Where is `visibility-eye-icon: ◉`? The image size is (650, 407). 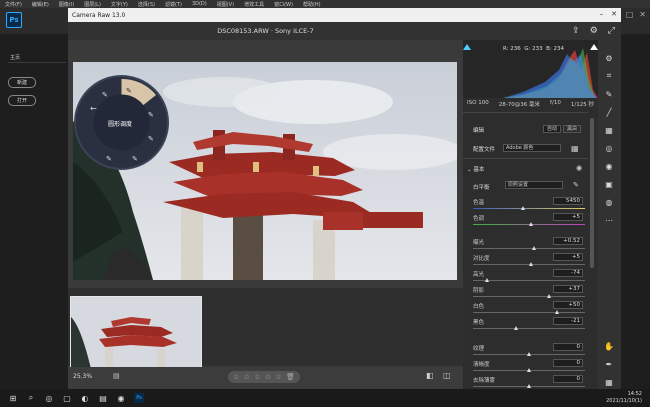
visibility-eye-icon: ◉ is located at coordinates (579, 168).